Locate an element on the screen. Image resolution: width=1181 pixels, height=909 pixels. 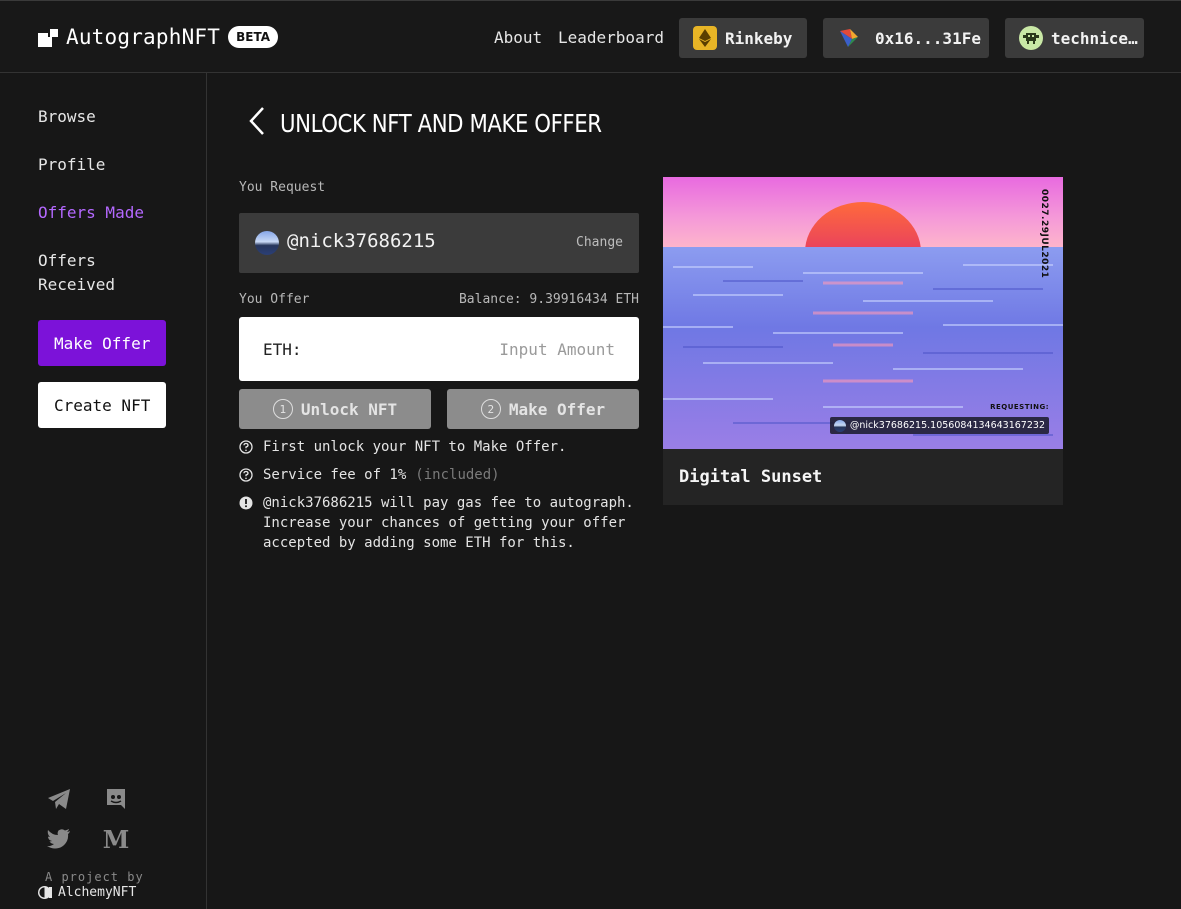
wallet-avatar-icon is located at coordinates (849, 38).